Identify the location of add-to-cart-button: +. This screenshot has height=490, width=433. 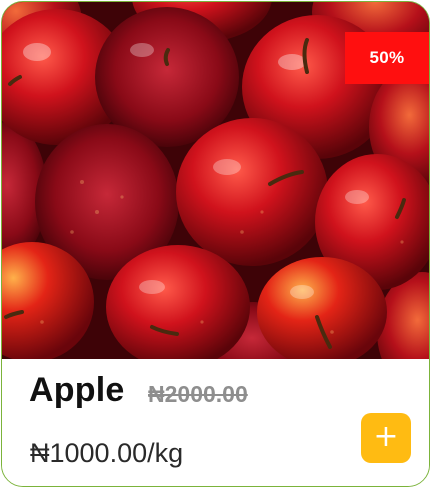
(386, 438).